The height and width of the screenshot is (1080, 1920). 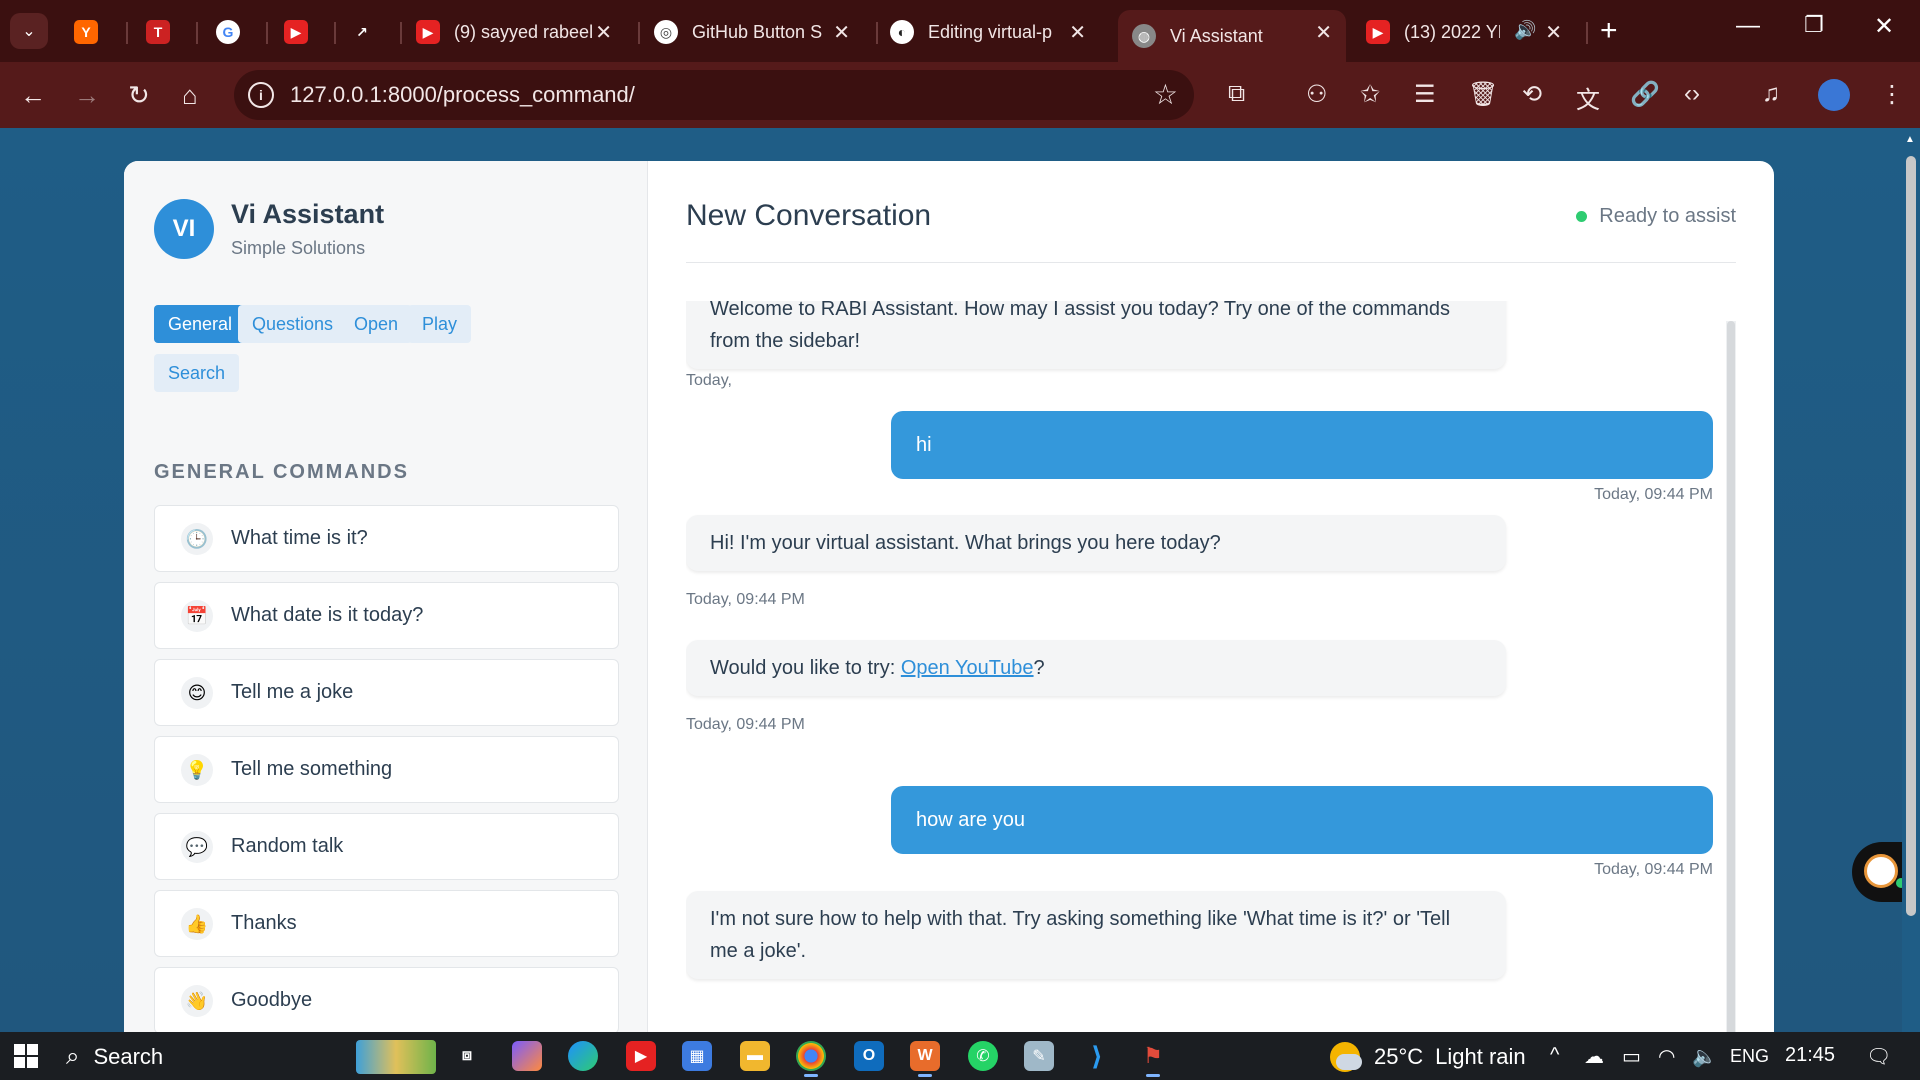 I want to click on taskbar-clock: 21:45, so click(x=1810, y=1055).